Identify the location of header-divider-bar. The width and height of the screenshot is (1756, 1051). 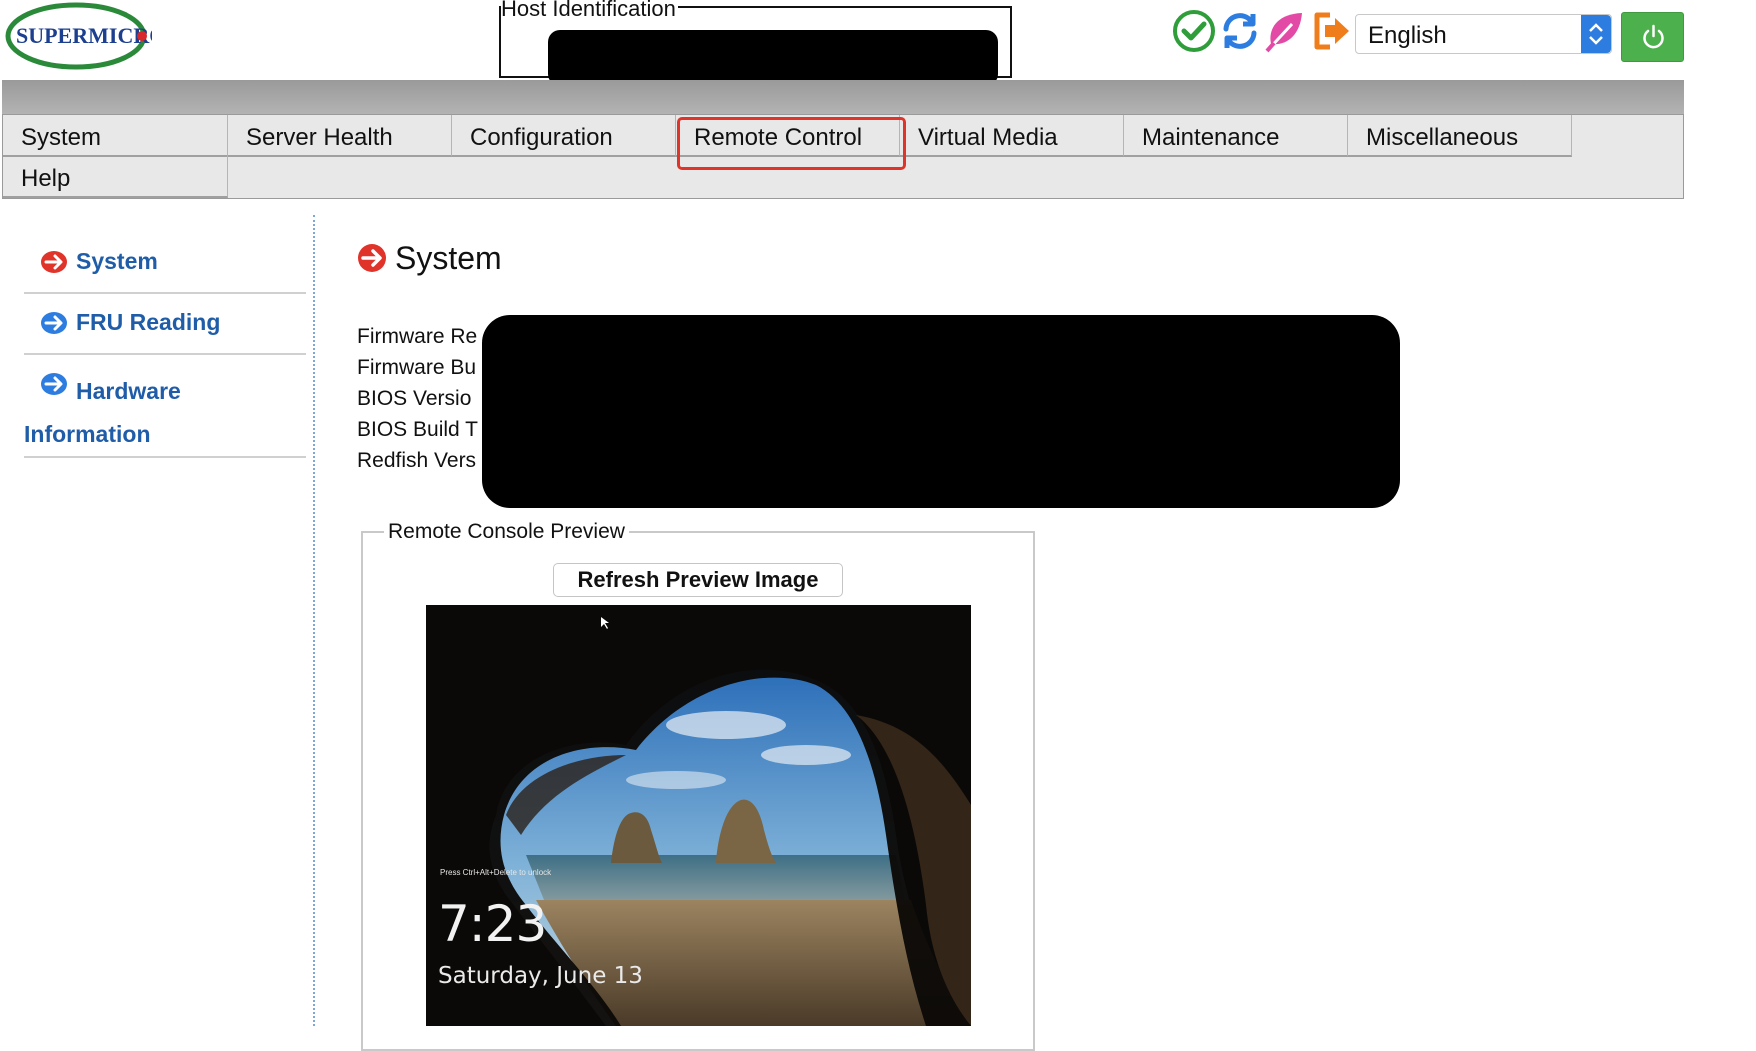
(843, 97).